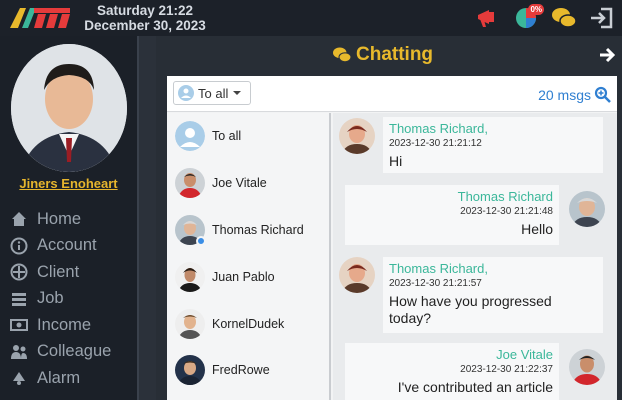 The width and height of the screenshot is (622, 400). What do you see at coordinates (68, 183) in the screenshot?
I see `profile-name: Jiners Enoheart` at bounding box center [68, 183].